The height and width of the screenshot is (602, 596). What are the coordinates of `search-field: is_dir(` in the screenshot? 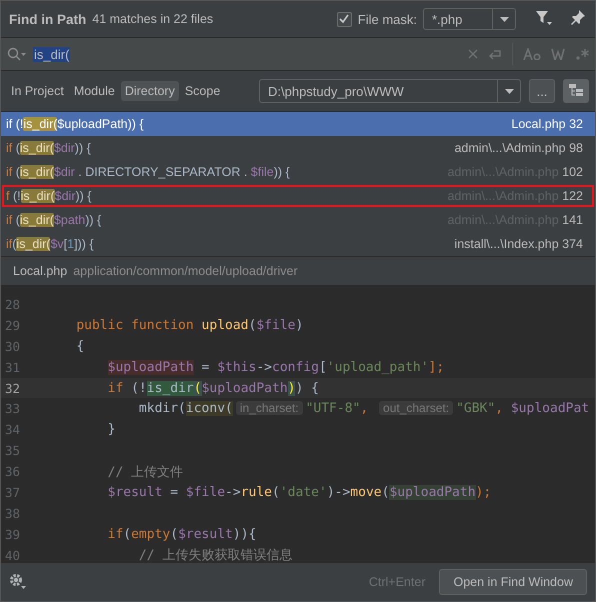 It's located at (51, 54).